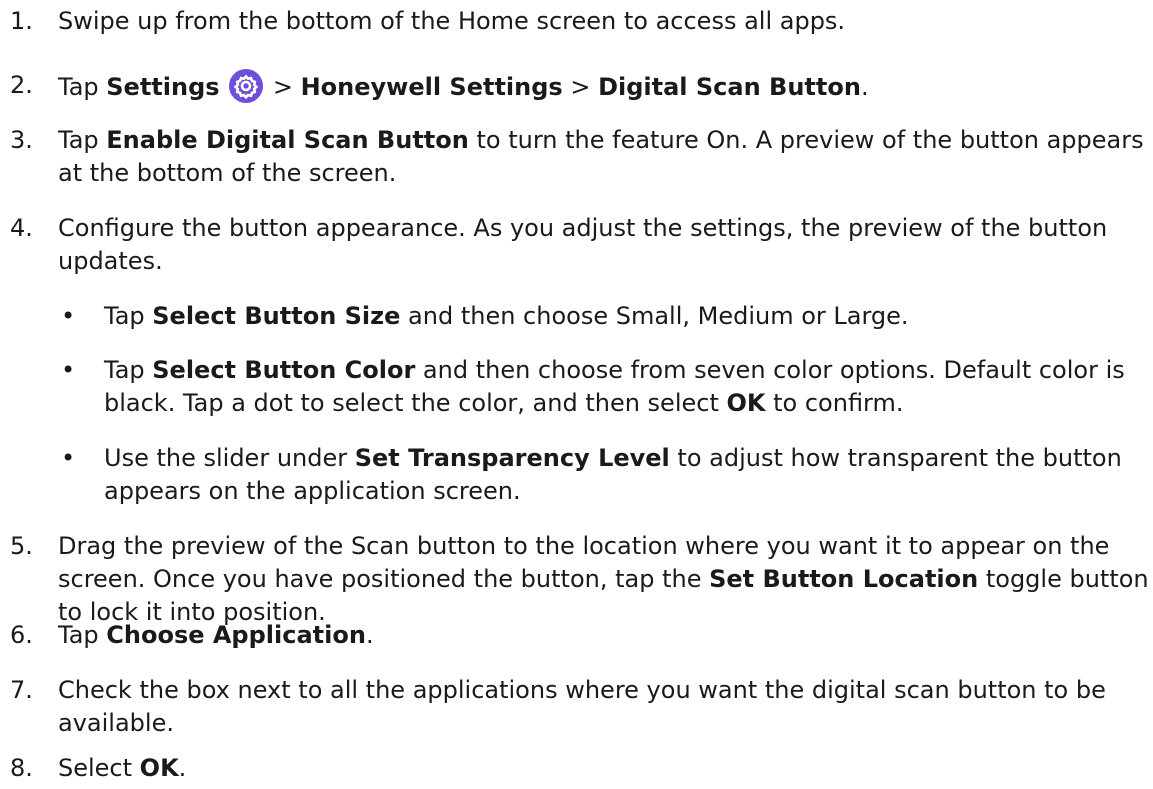 The width and height of the screenshot is (1153, 789). Describe the element at coordinates (287, 140) in the screenshot. I see `enable-digital-scan-button-label: Enable Digital Scan Button` at that location.